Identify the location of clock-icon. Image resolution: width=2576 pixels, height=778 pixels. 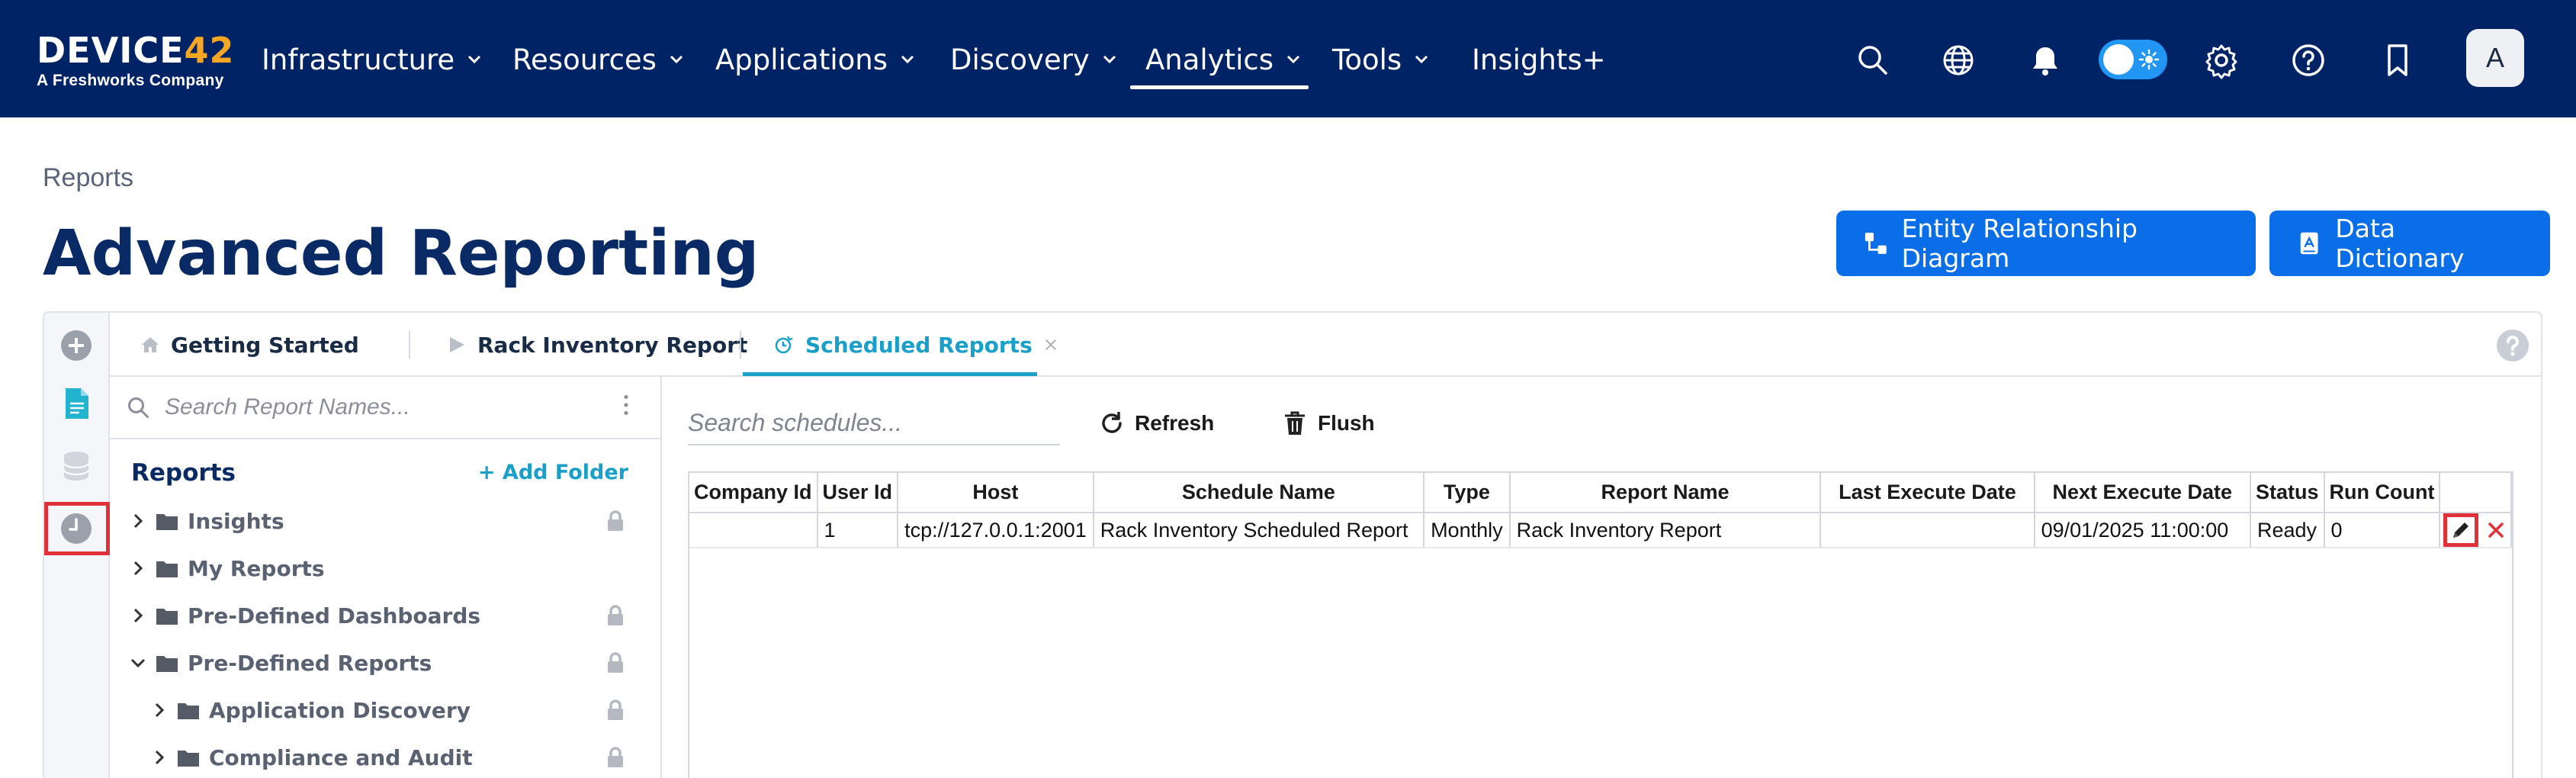
(76, 528).